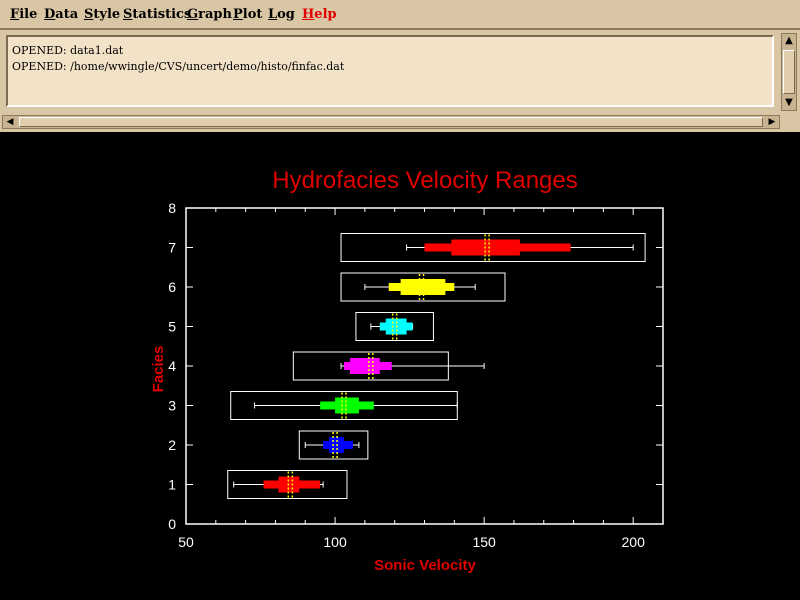 The image size is (800, 600). What do you see at coordinates (364, 366) in the screenshot?
I see `facies-4-inner-box` at bounding box center [364, 366].